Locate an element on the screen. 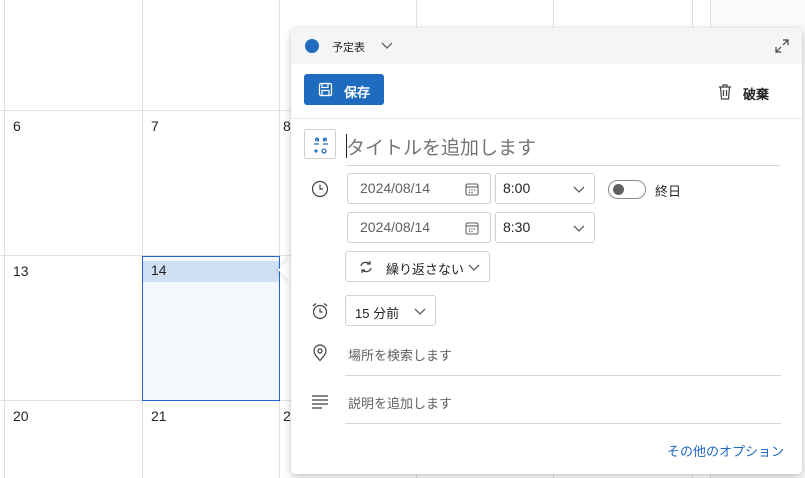 The height and width of the screenshot is (478, 805). selected-day-cell: 14 is located at coordinates (211, 328).